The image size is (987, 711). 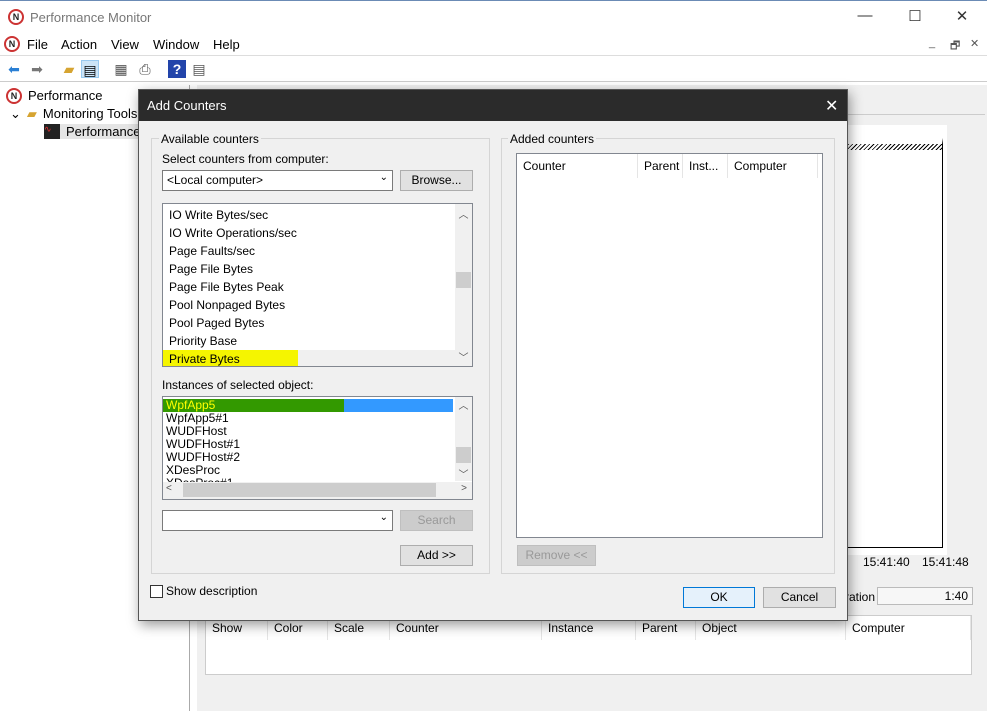 What do you see at coordinates (493, 45) in the screenshot?
I see `menu-bar: N File Action View Window Help _ 🗗 ✕` at bounding box center [493, 45].